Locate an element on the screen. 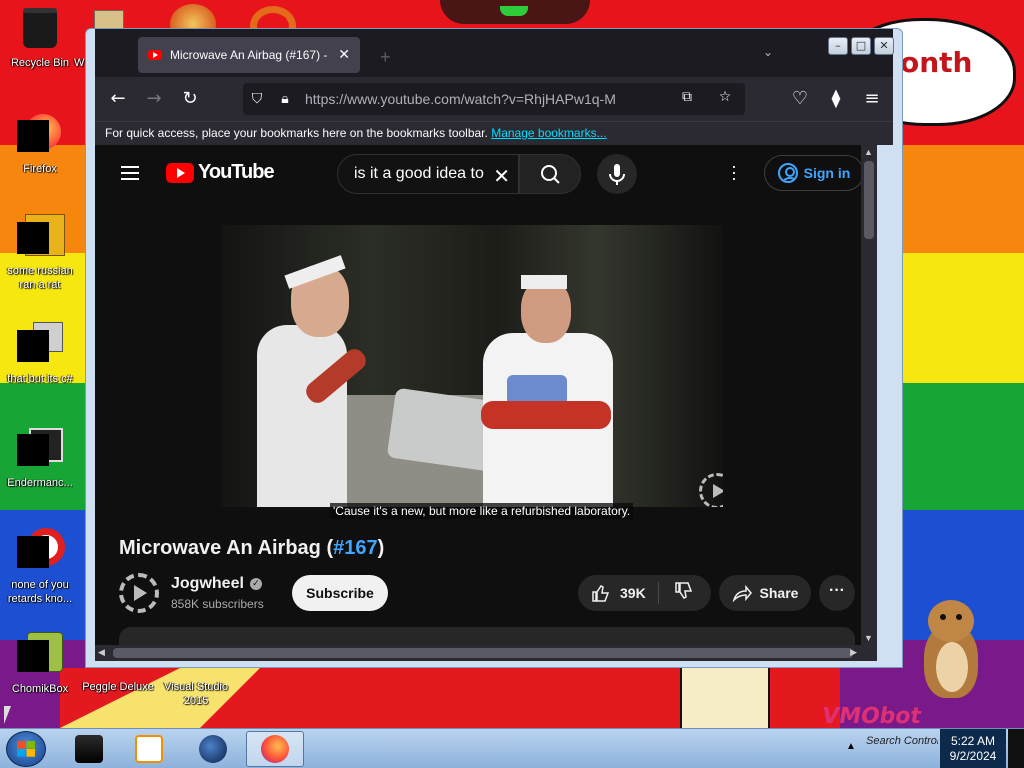 This screenshot has width=1024, height=768. show-desktop-button is located at coordinates (1016, 748).